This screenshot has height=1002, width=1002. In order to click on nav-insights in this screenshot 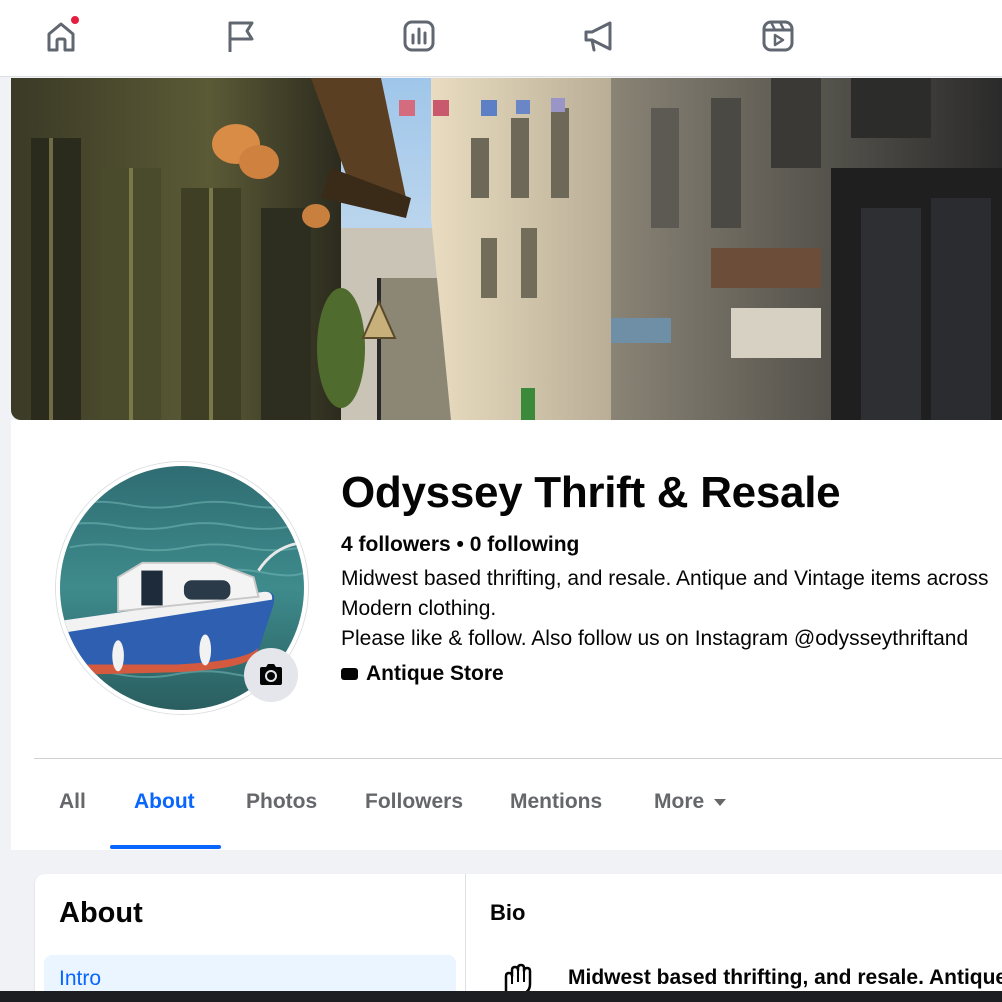, I will do `click(419, 36)`.